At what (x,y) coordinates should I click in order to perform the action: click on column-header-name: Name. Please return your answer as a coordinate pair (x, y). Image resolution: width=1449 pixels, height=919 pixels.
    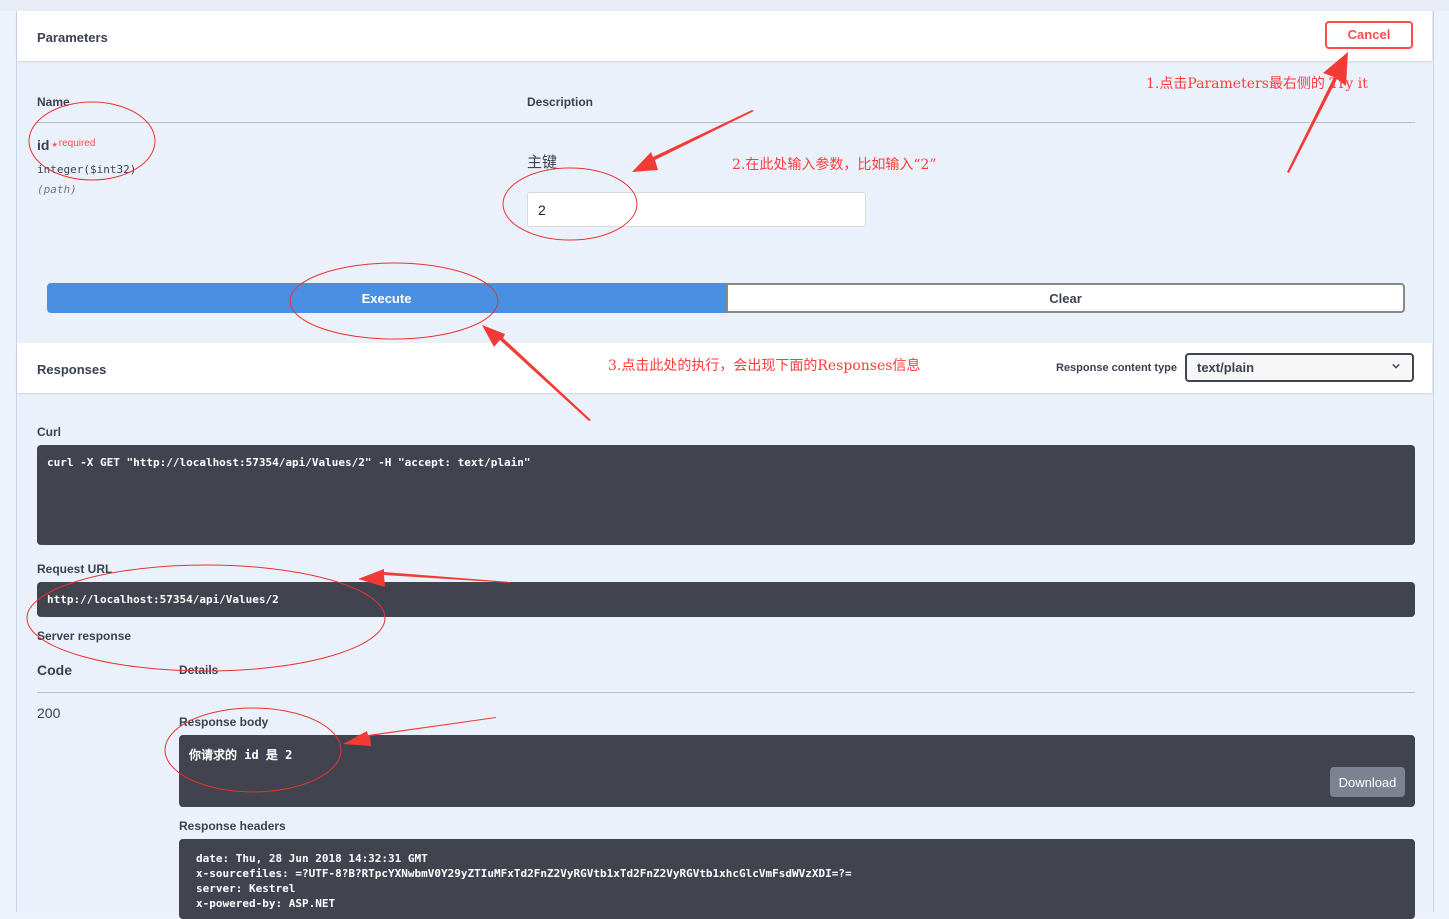
    Looking at the image, I should click on (53, 102).